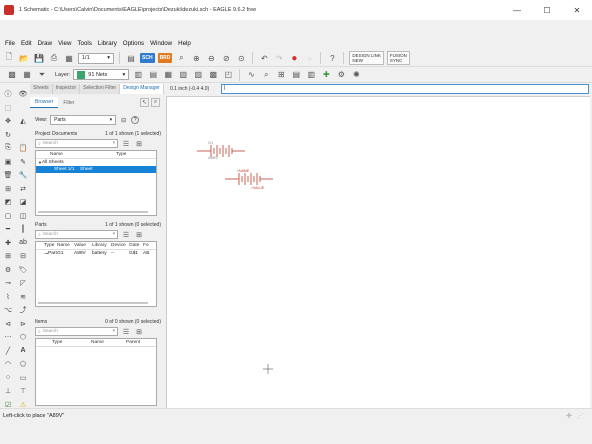  I want to click on print-icon: ⎙, so click(54, 58).